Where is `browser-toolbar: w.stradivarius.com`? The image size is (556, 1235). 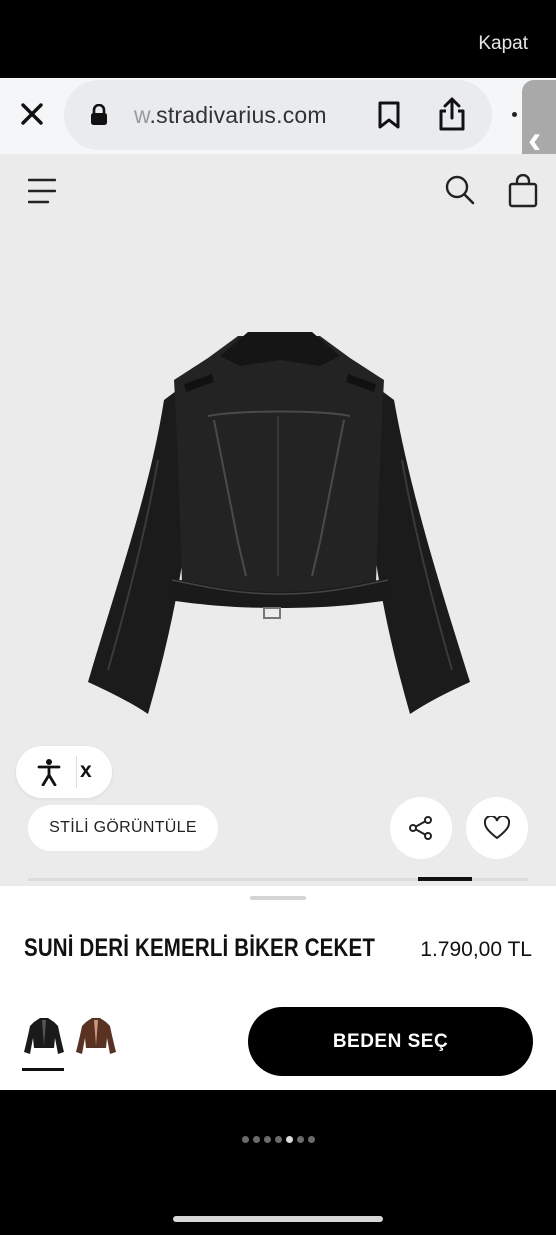
browser-toolbar: w.stradivarius.com is located at coordinates (278, 116).